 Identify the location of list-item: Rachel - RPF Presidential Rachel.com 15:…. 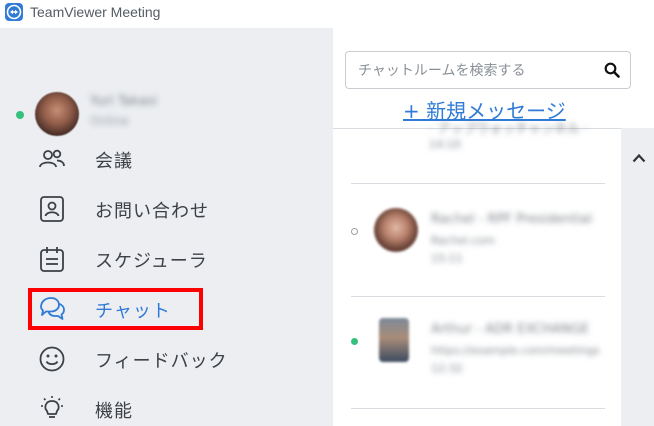
(487, 240).